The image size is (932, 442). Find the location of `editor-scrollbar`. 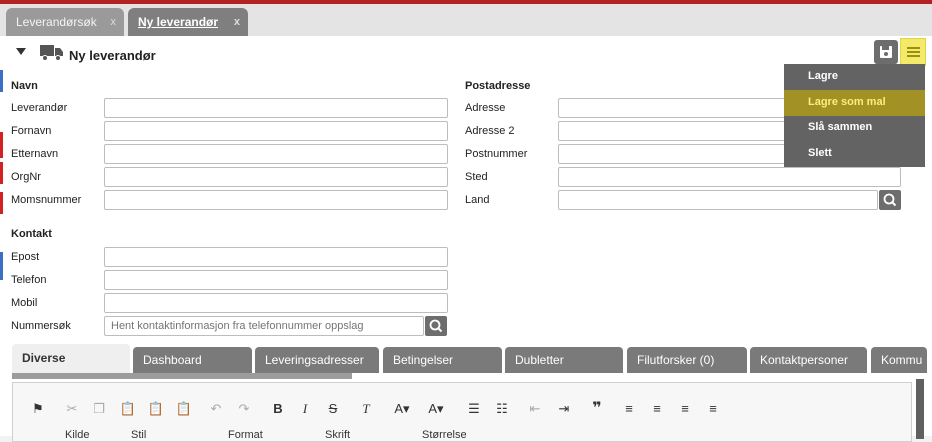

editor-scrollbar is located at coordinates (920, 409).